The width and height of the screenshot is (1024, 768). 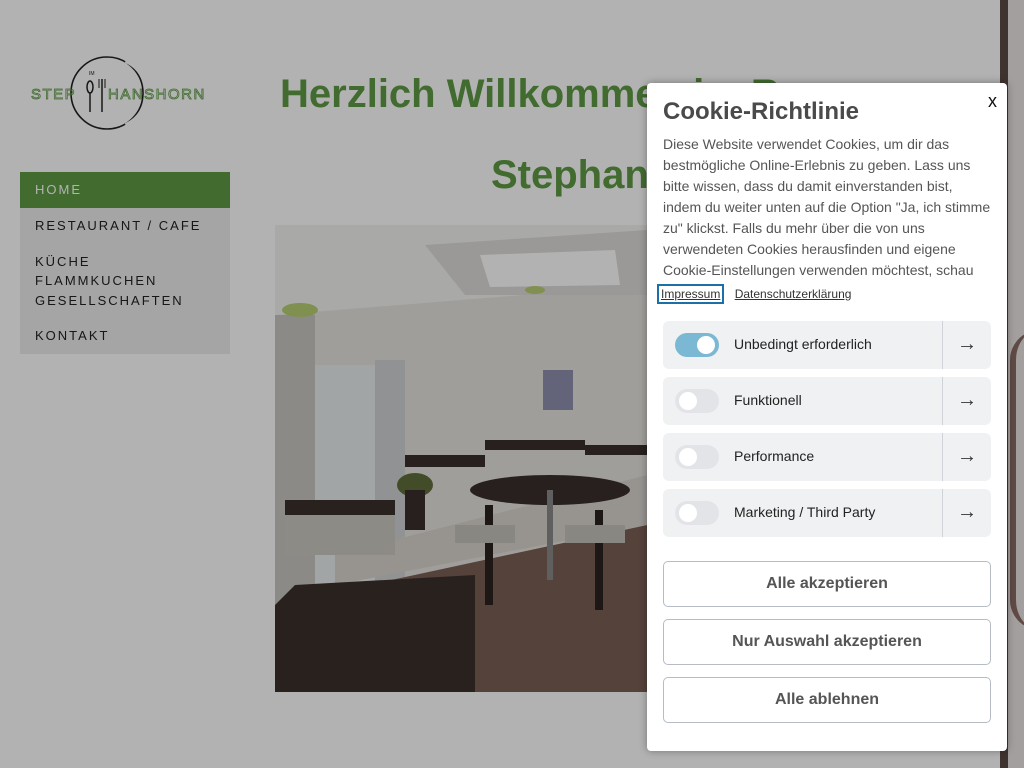 I want to click on legal-links: Impressum Datenschutzerklärung, so click(x=758, y=294).